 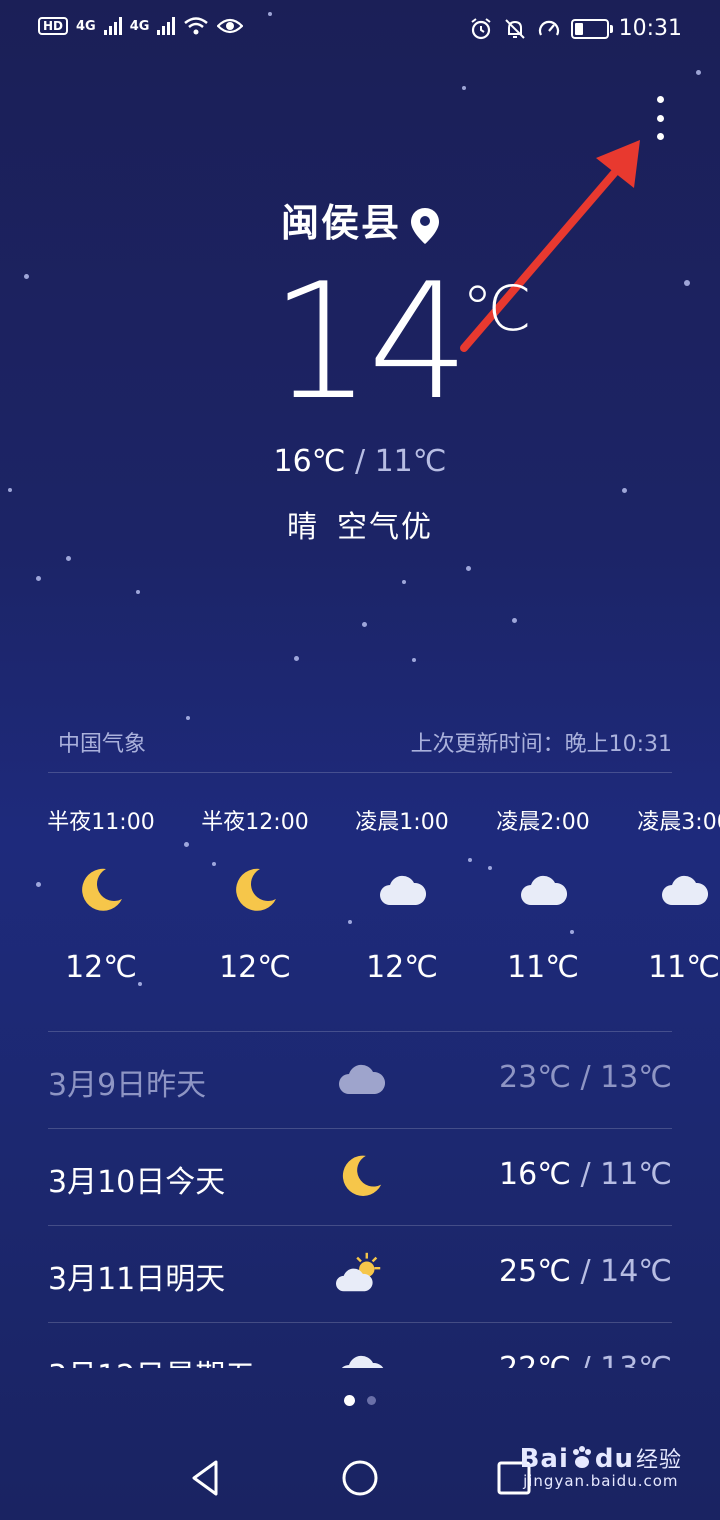 What do you see at coordinates (360, 1478) in the screenshot?
I see `home-icon` at bounding box center [360, 1478].